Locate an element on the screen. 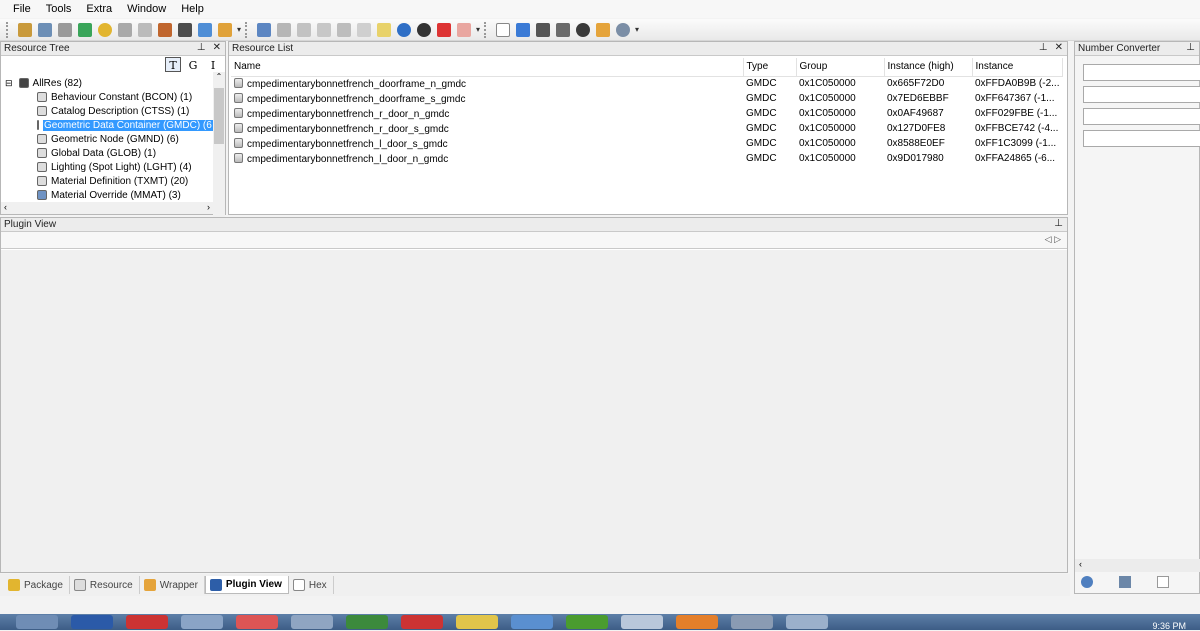  import-icon is located at coordinates (165, 29).